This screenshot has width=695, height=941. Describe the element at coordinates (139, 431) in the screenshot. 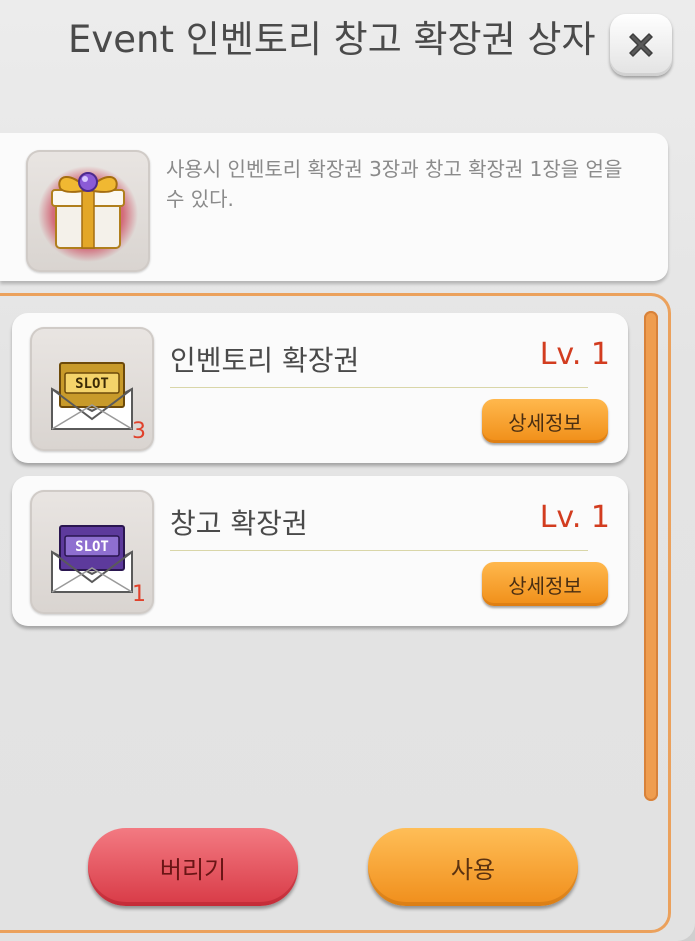

I see `reward-count: 3` at that location.